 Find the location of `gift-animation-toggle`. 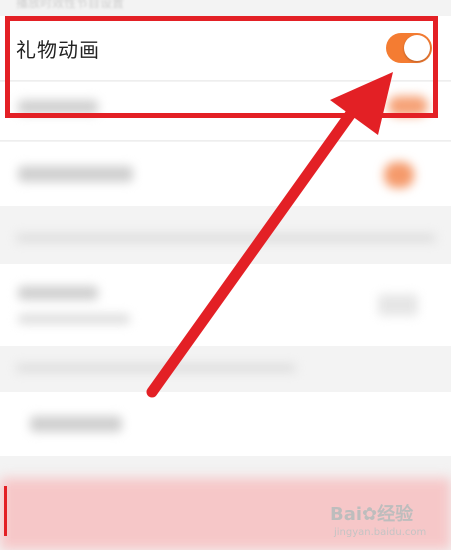

gift-animation-toggle is located at coordinates (409, 48).